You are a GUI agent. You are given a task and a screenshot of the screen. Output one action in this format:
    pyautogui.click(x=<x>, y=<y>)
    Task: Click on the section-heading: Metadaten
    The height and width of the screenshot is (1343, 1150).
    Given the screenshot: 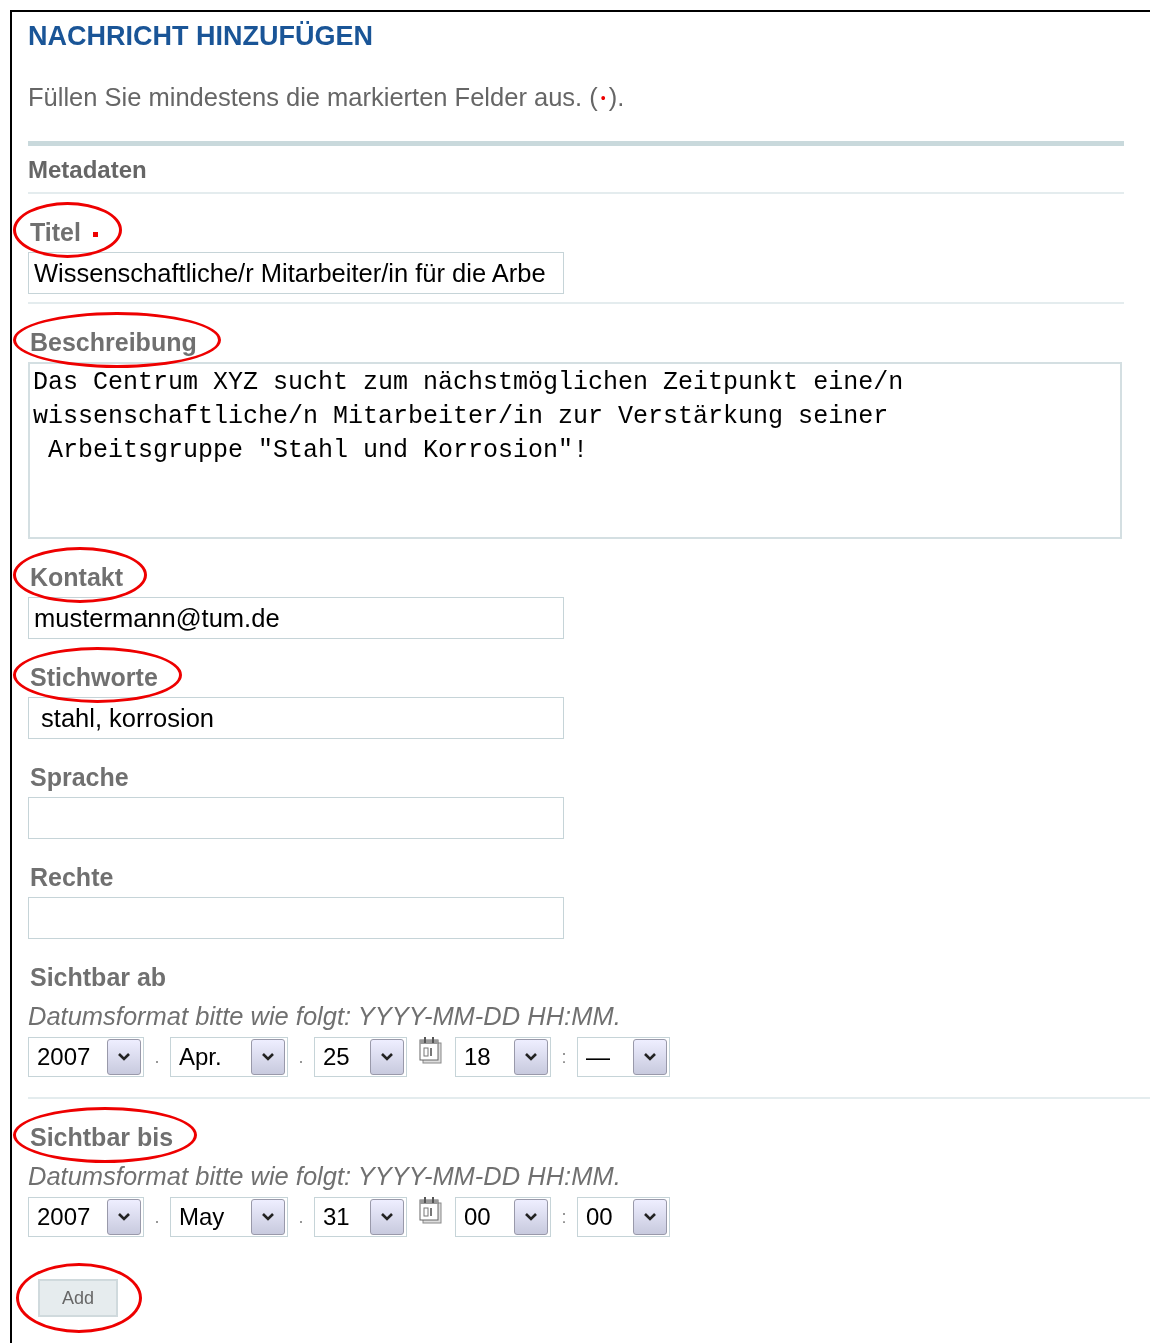 What is the action you would take?
    pyautogui.click(x=88, y=170)
    